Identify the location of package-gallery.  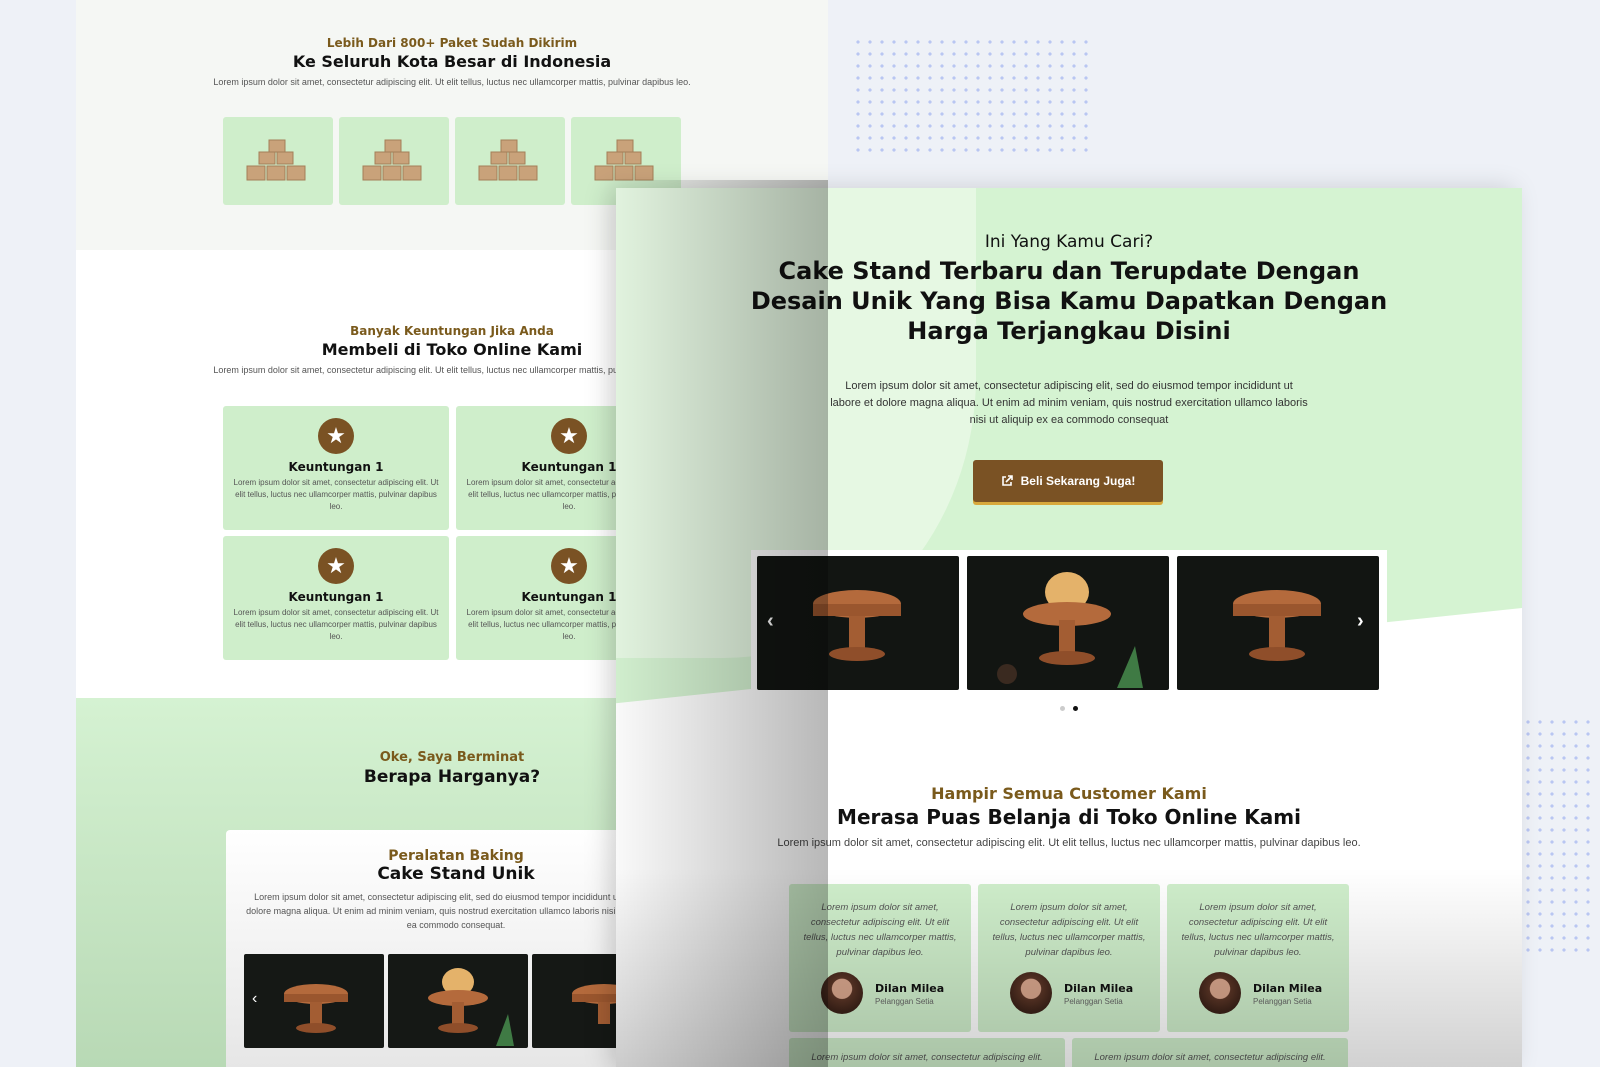
(452, 161).